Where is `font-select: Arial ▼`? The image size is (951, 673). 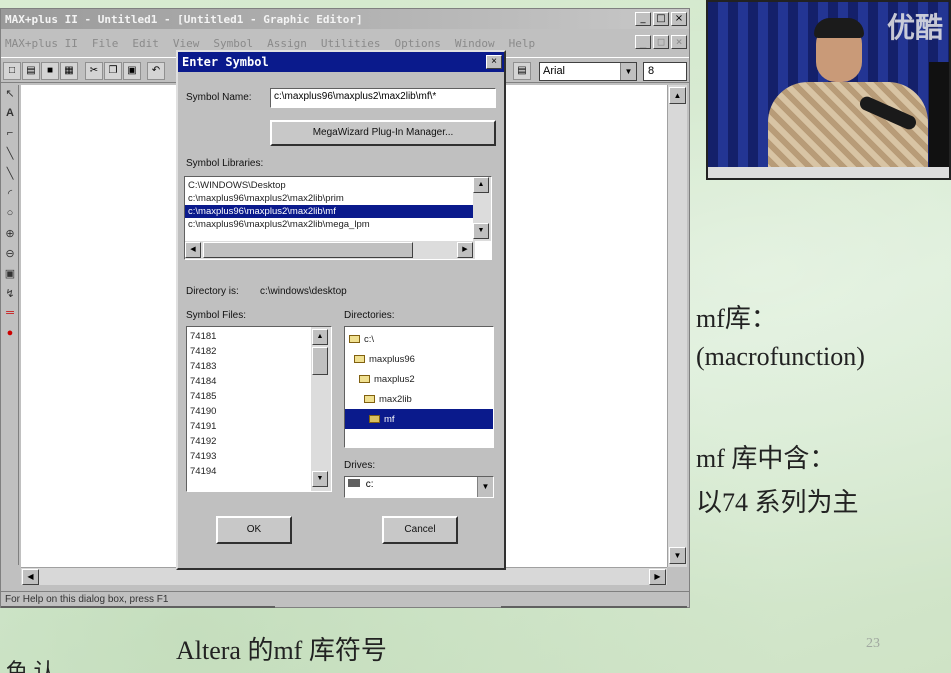 font-select: Arial ▼ is located at coordinates (588, 71).